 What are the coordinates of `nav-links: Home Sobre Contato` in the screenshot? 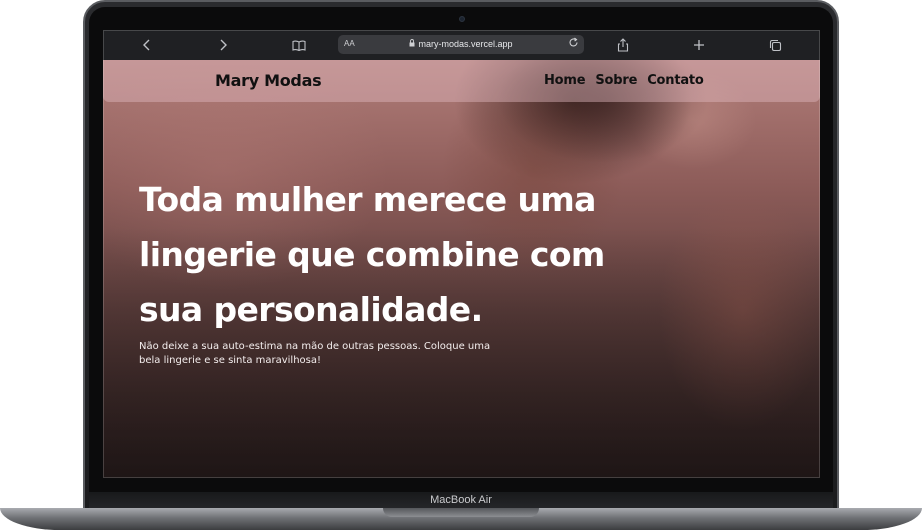 It's located at (624, 80).